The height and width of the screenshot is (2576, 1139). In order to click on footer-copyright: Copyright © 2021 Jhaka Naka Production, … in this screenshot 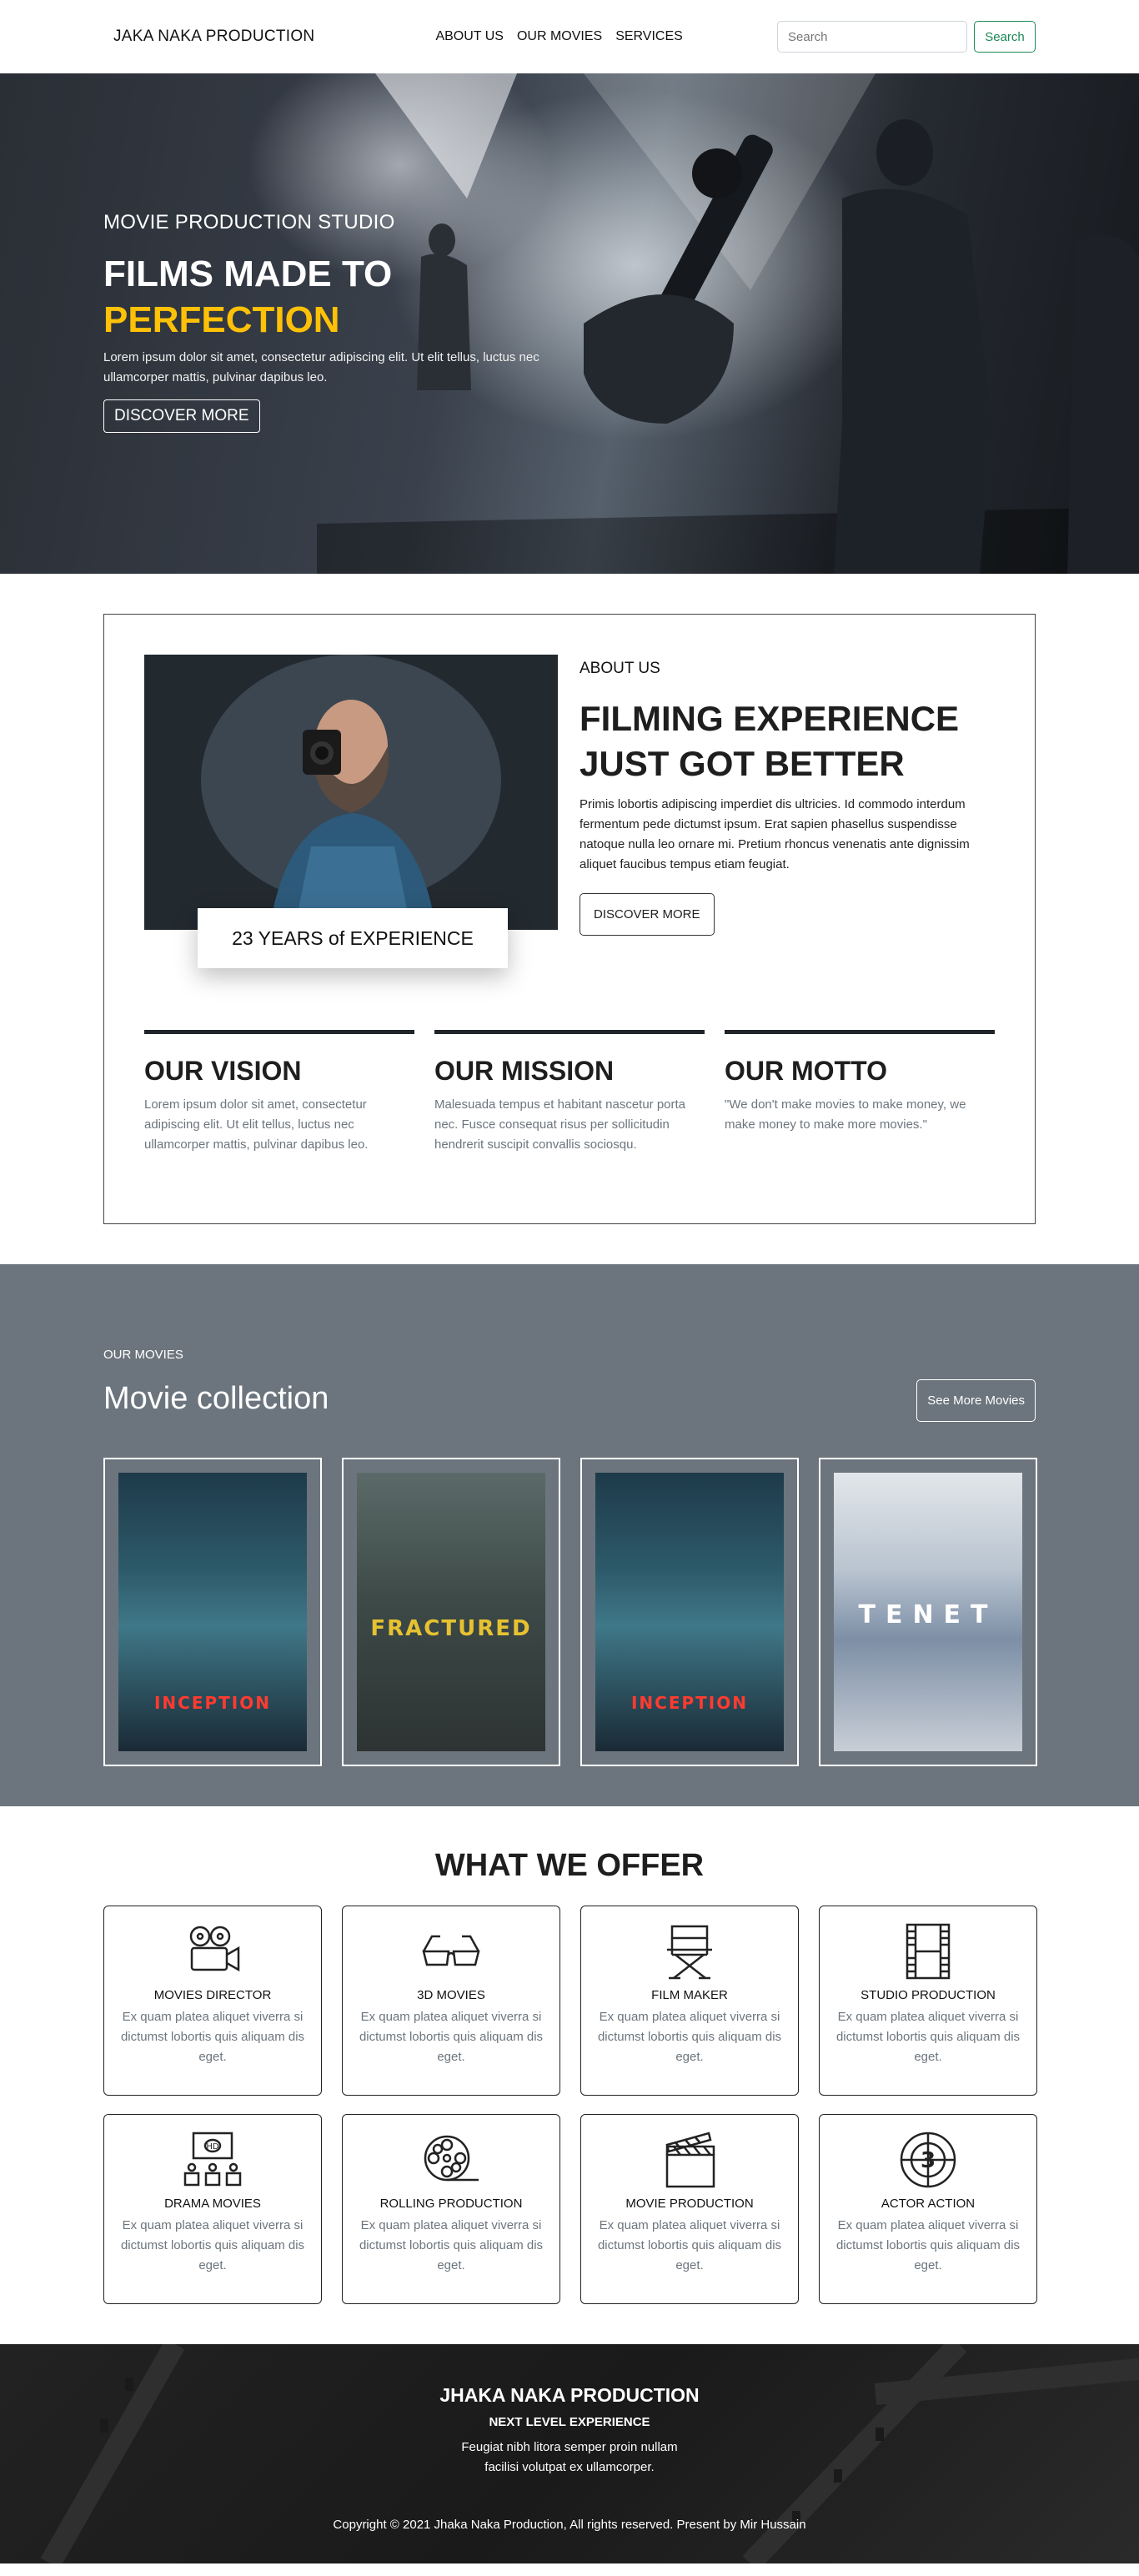, I will do `click(569, 2525)`.